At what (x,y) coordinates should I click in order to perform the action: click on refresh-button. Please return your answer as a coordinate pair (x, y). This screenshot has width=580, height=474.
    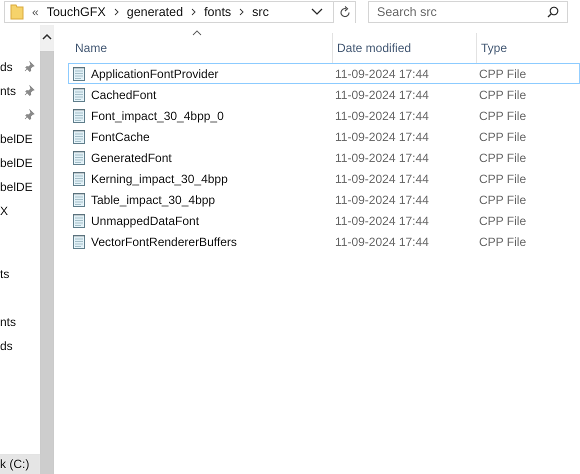
    Looking at the image, I should click on (344, 12).